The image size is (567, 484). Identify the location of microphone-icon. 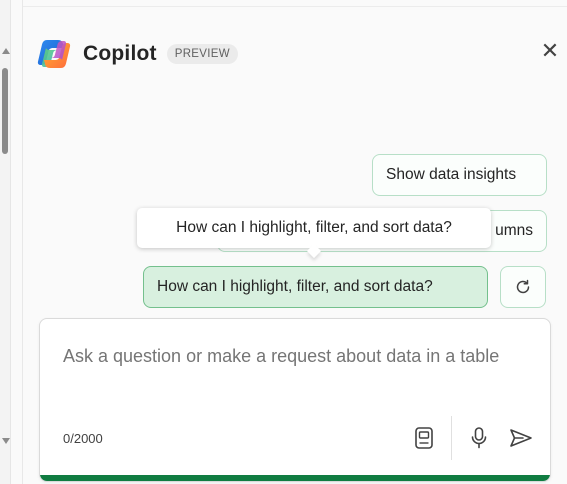
(479, 438).